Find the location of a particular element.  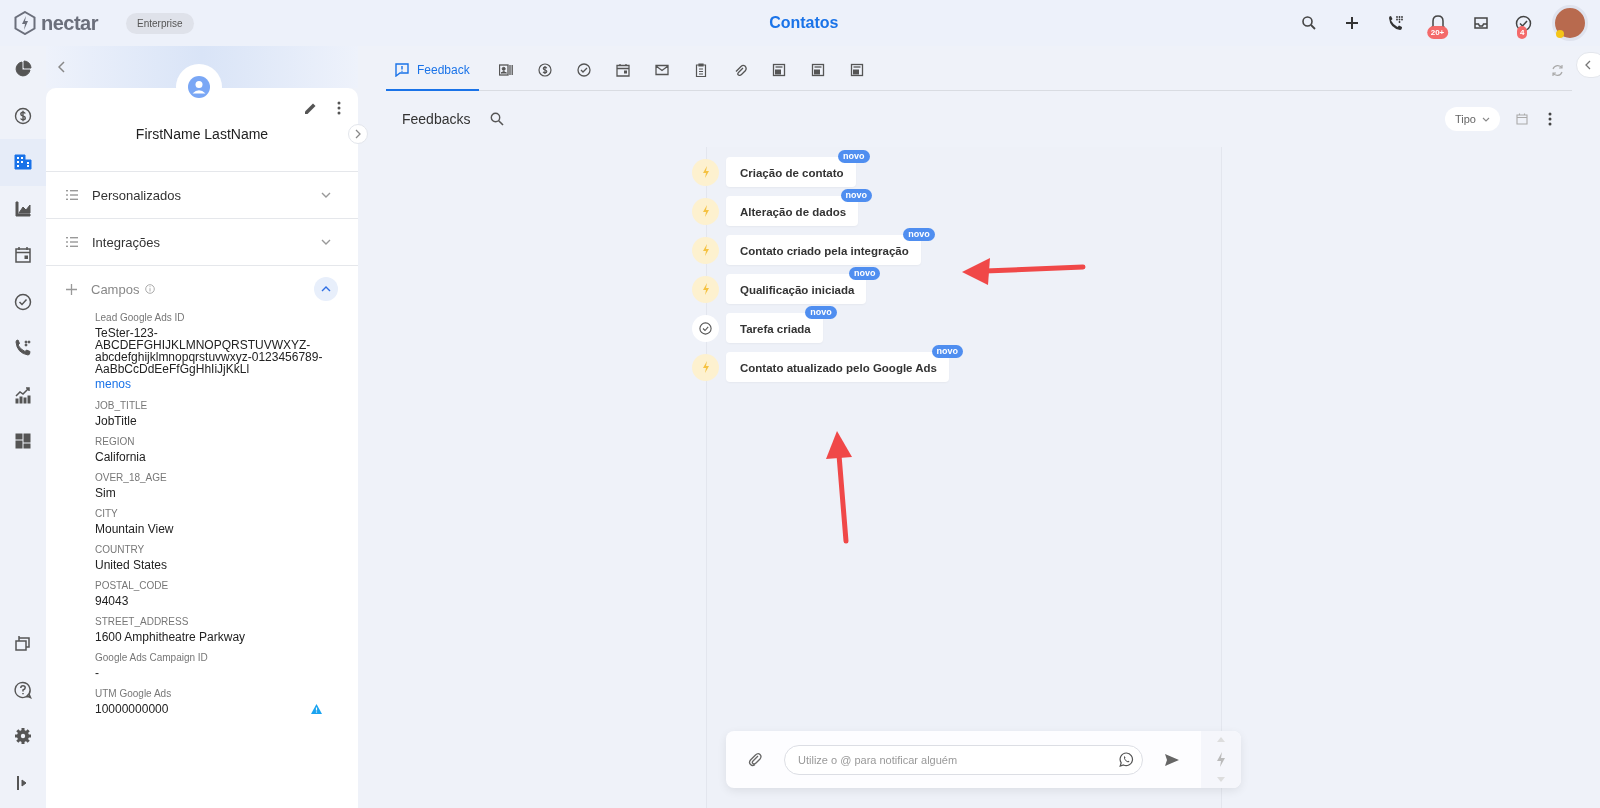

field-value: California is located at coordinates (120, 457).